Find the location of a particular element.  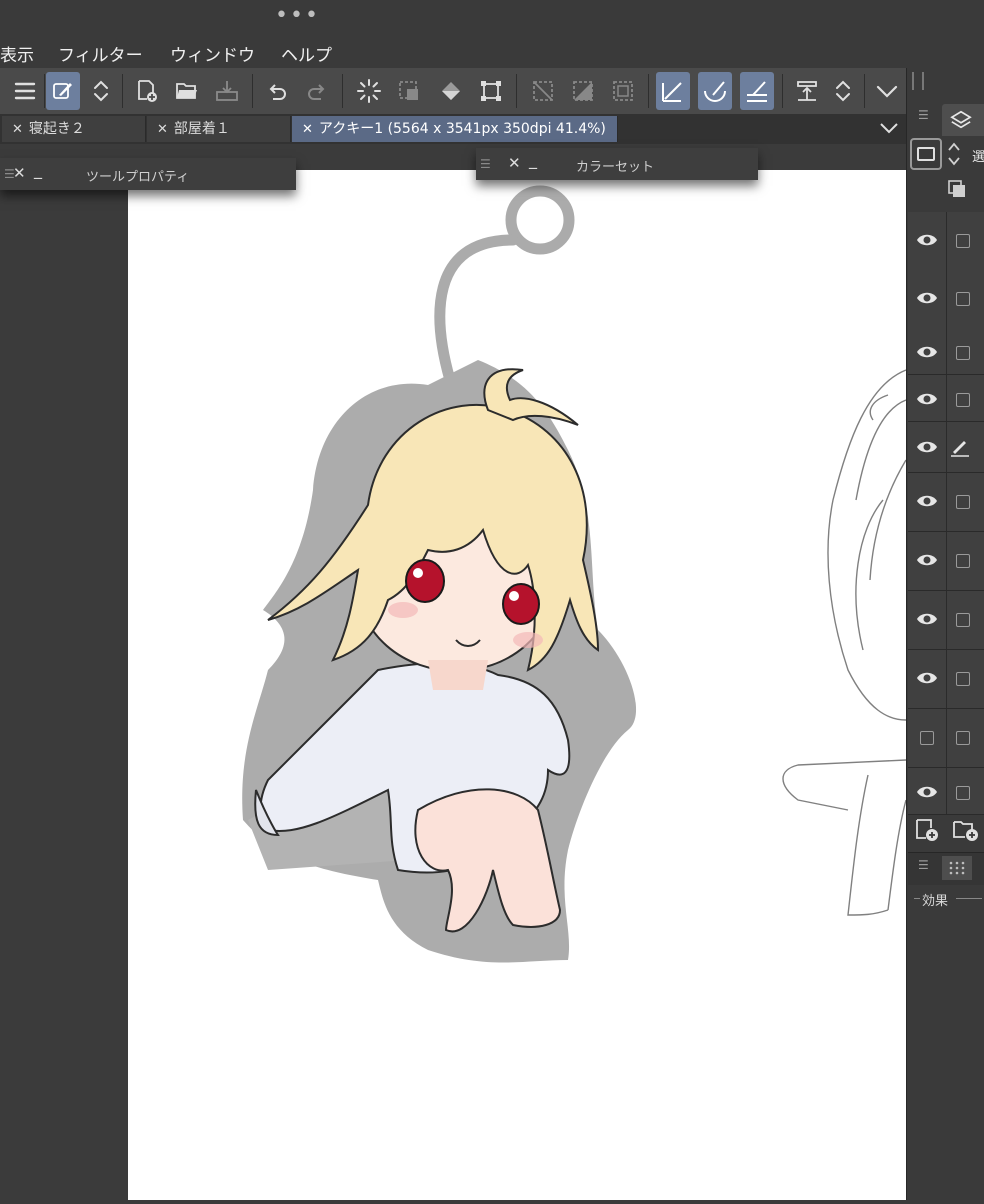

command-bar is located at coordinates (453, 91).